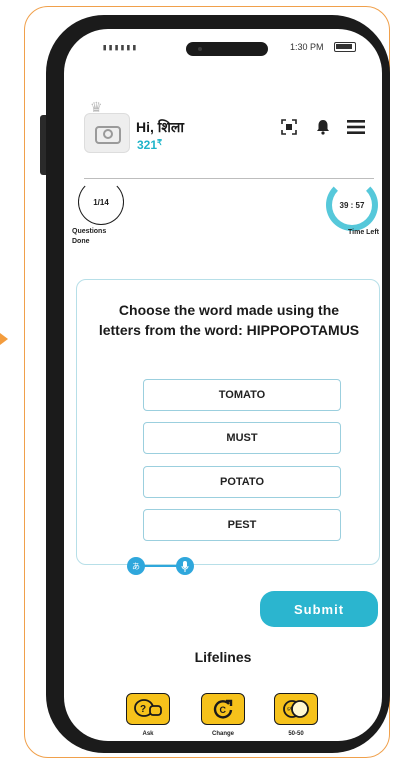 The image size is (393, 765). I want to click on lifeline-label: Change, so click(222, 734).